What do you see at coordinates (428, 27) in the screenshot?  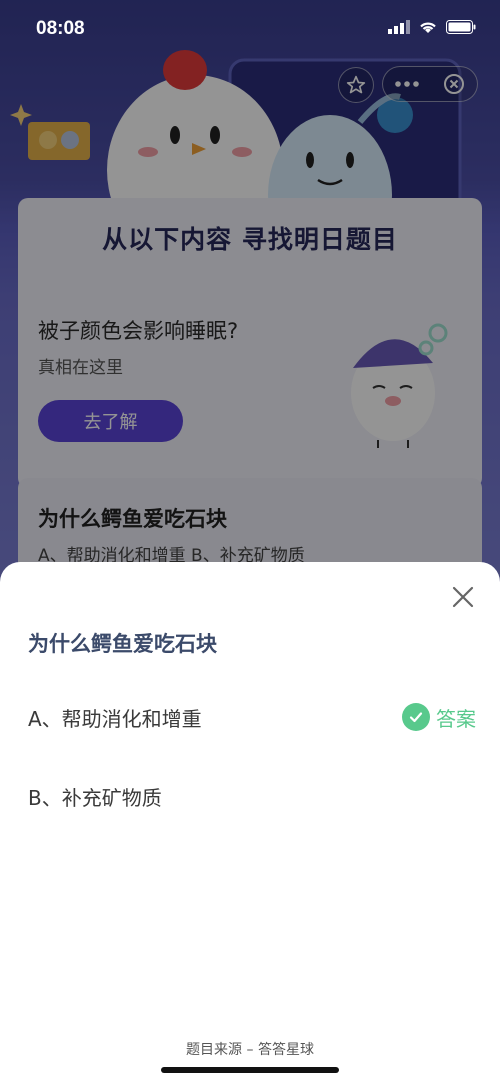 I see `wifi-icon` at bounding box center [428, 27].